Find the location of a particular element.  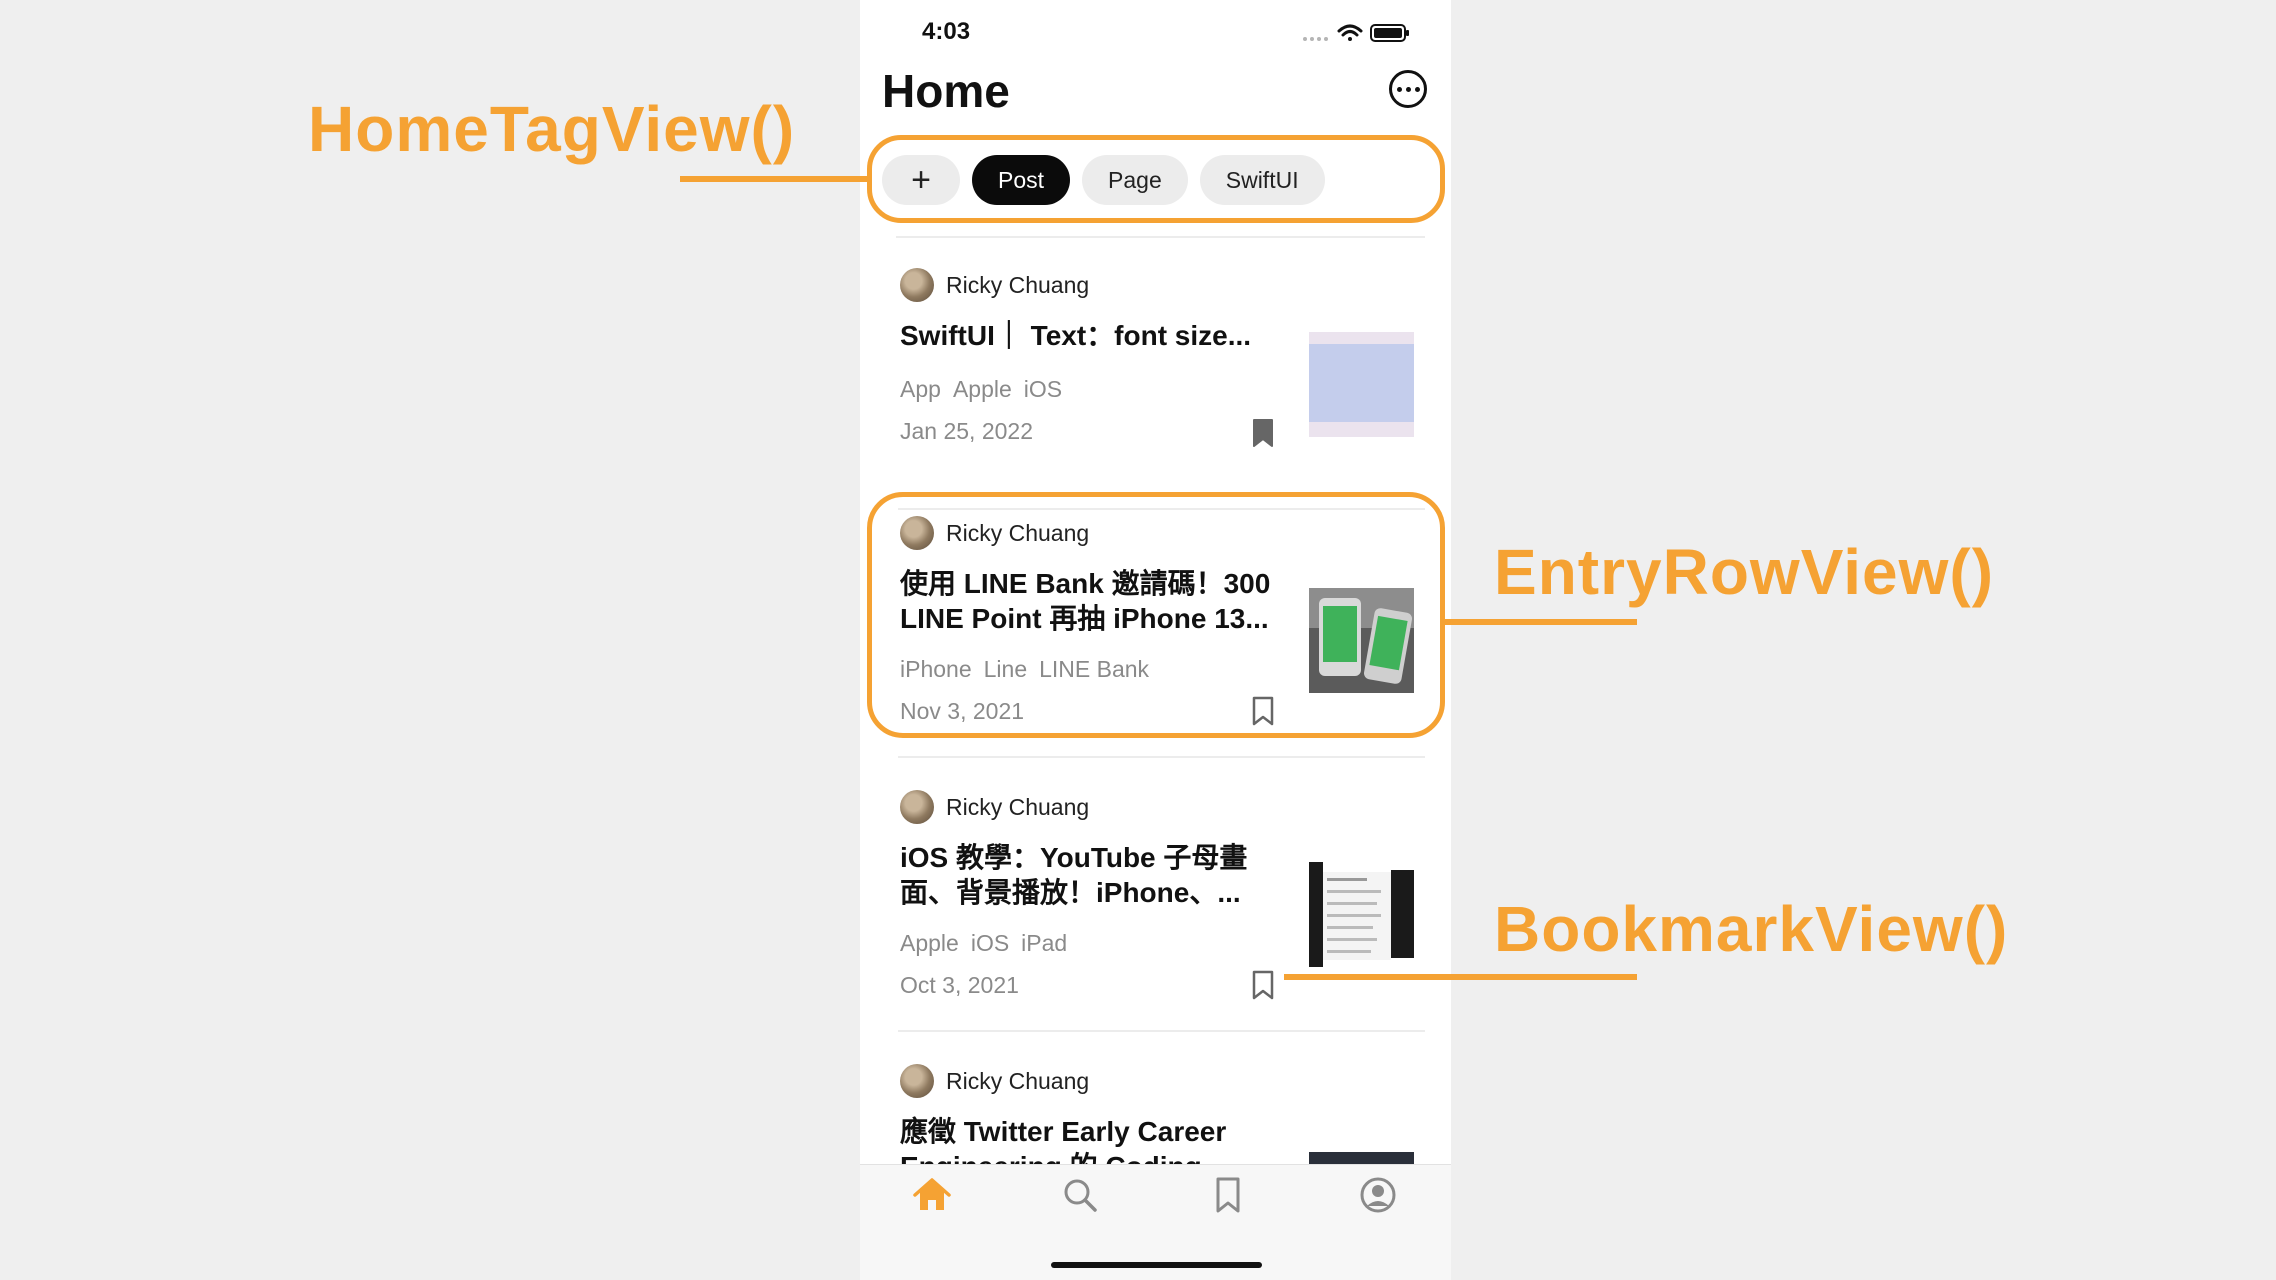

bookmark-outline-icon is located at coordinates (1263, 985).